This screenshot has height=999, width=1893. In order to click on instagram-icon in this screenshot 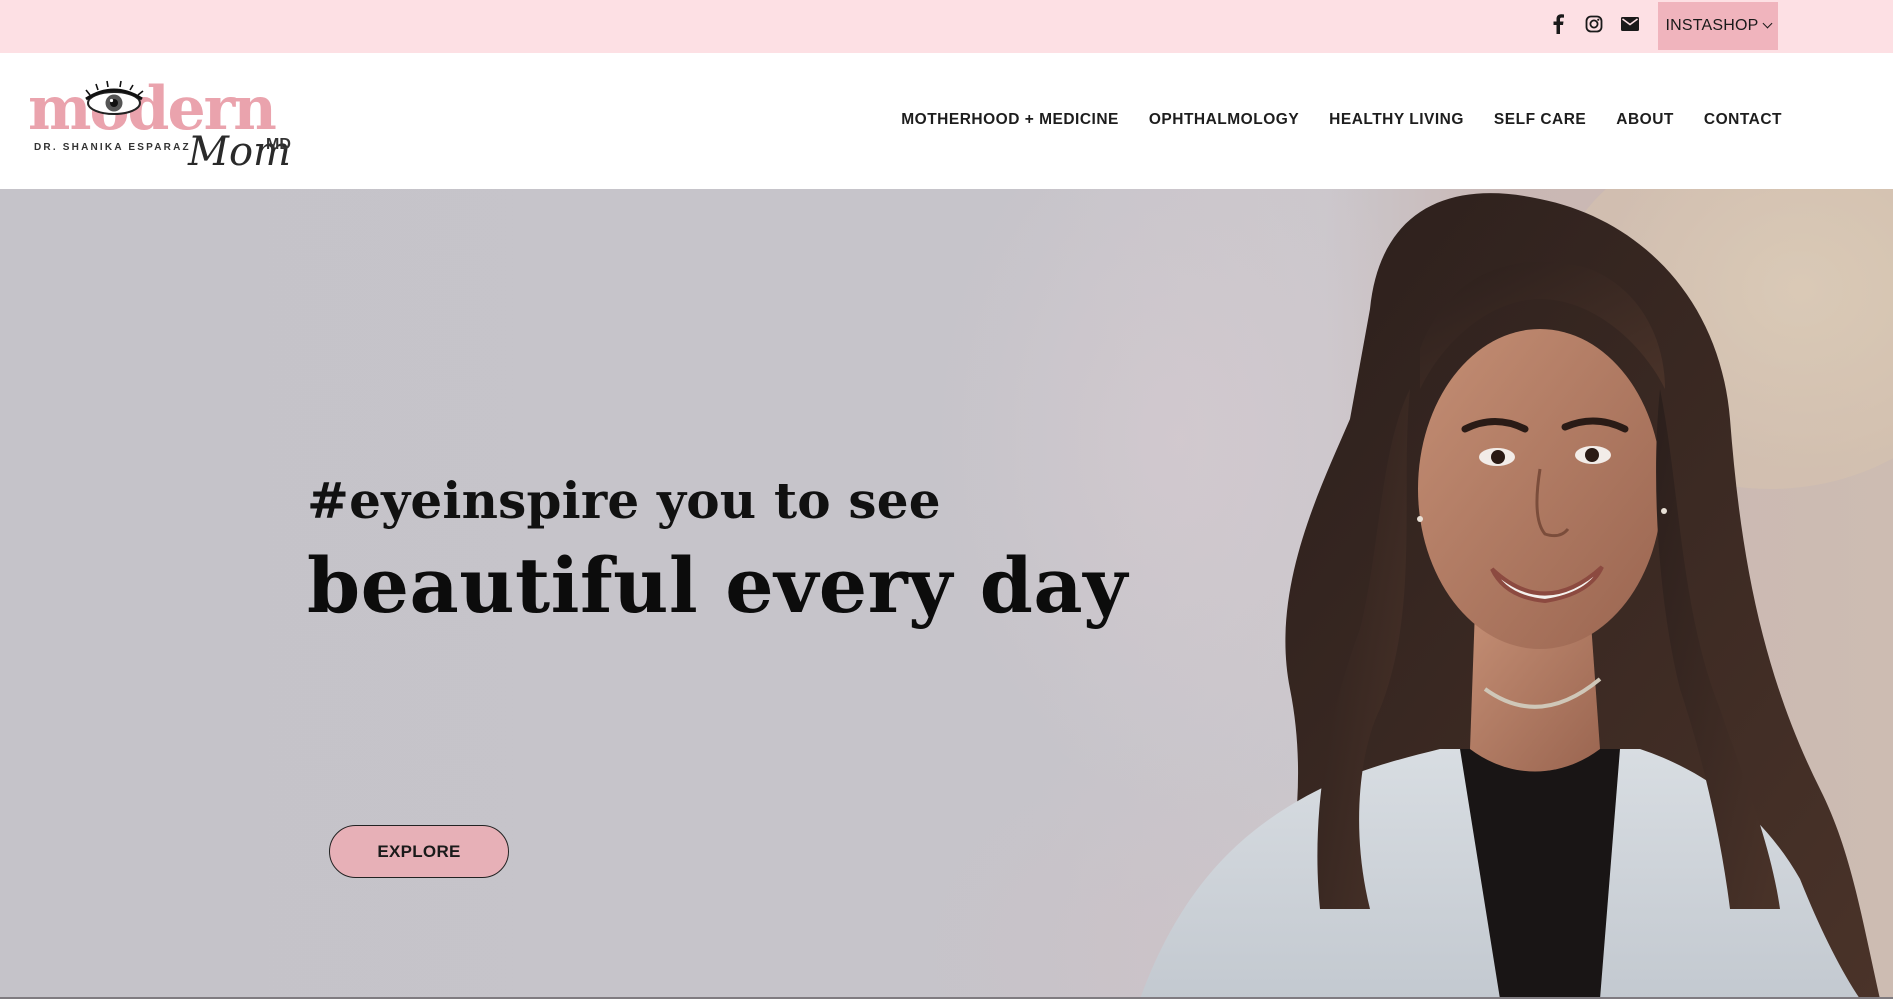, I will do `click(1594, 24)`.